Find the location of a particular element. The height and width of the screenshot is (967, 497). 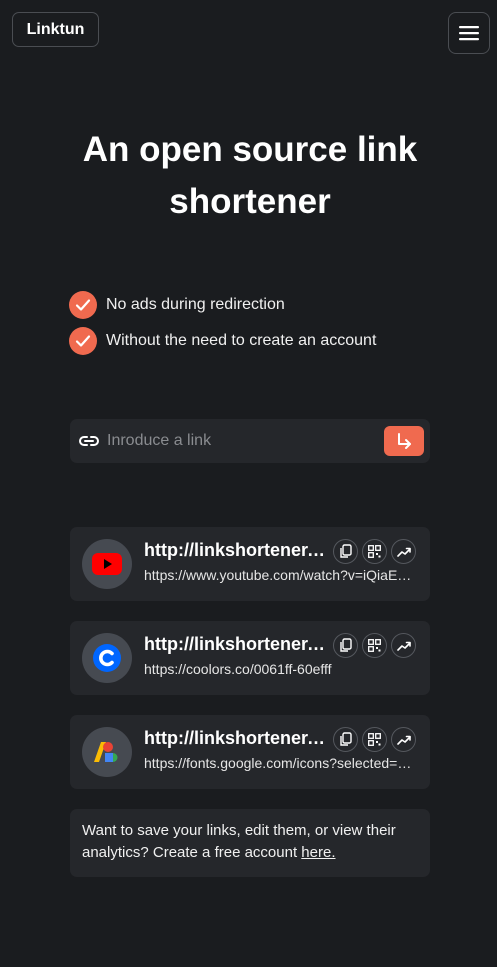

link-icon is located at coordinates (89, 441).